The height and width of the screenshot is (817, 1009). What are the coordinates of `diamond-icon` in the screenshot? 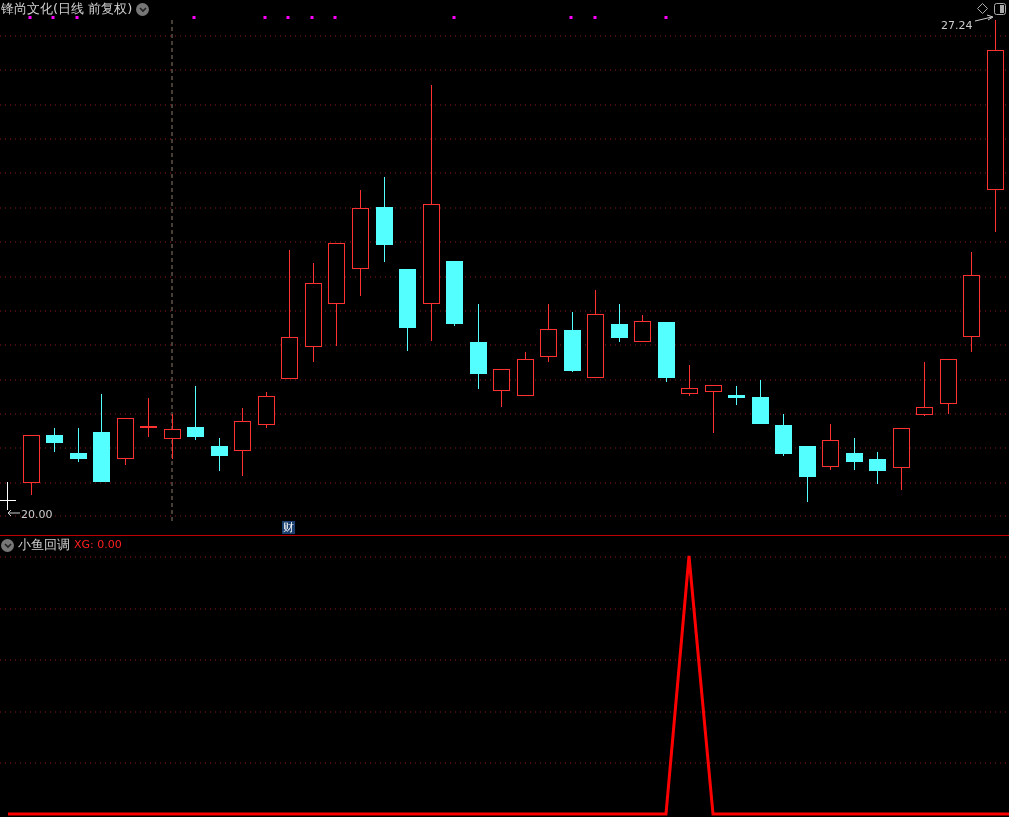 It's located at (982, 8).